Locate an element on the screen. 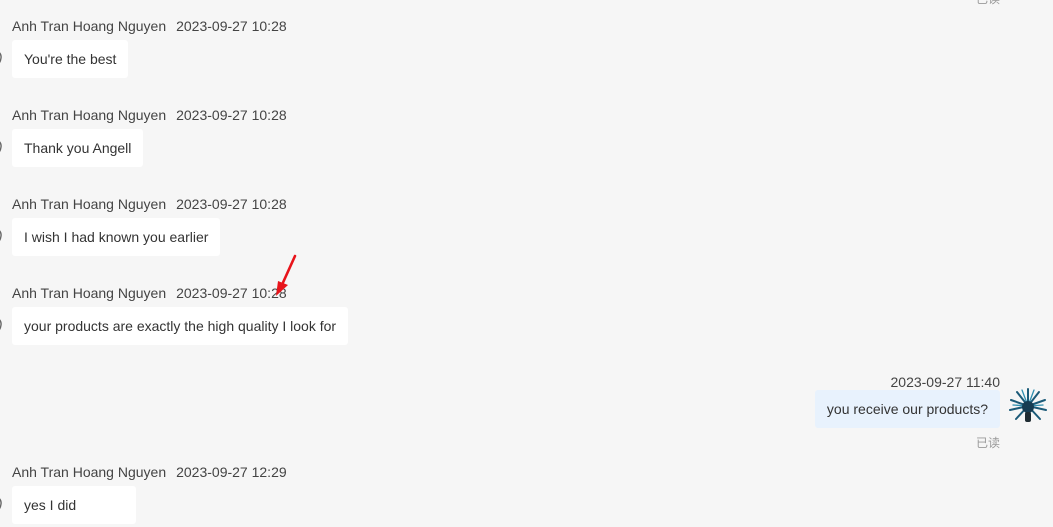  message-bubble: Thank you Angell is located at coordinates (78, 148).